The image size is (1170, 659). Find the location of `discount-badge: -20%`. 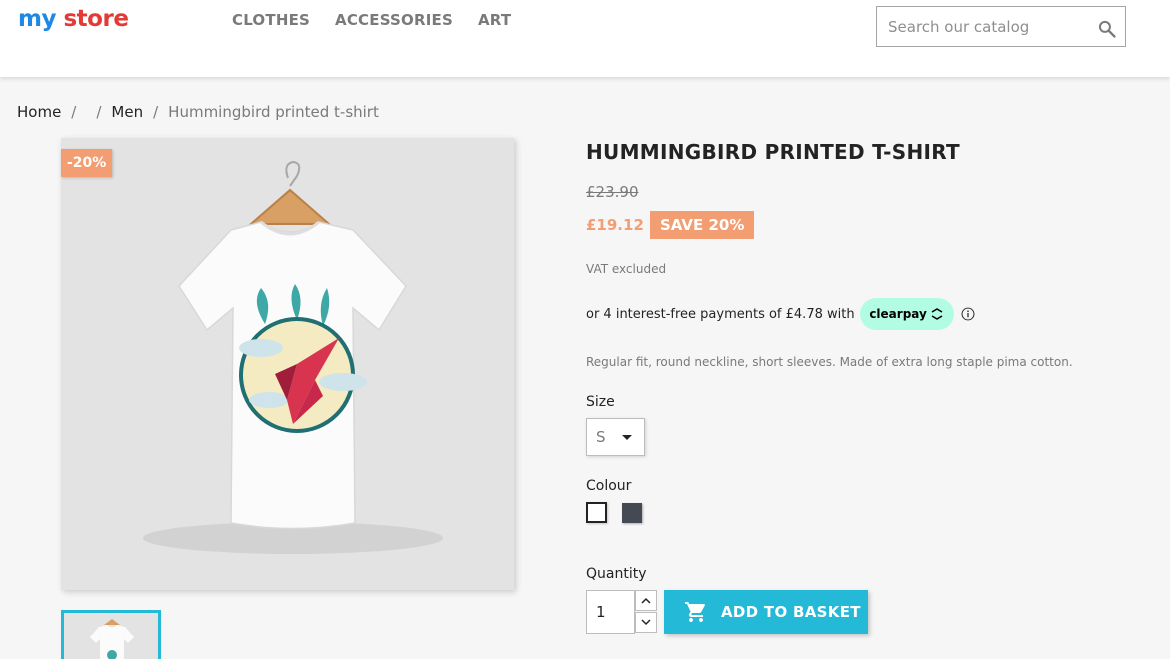

discount-badge: -20% is located at coordinates (87, 163).